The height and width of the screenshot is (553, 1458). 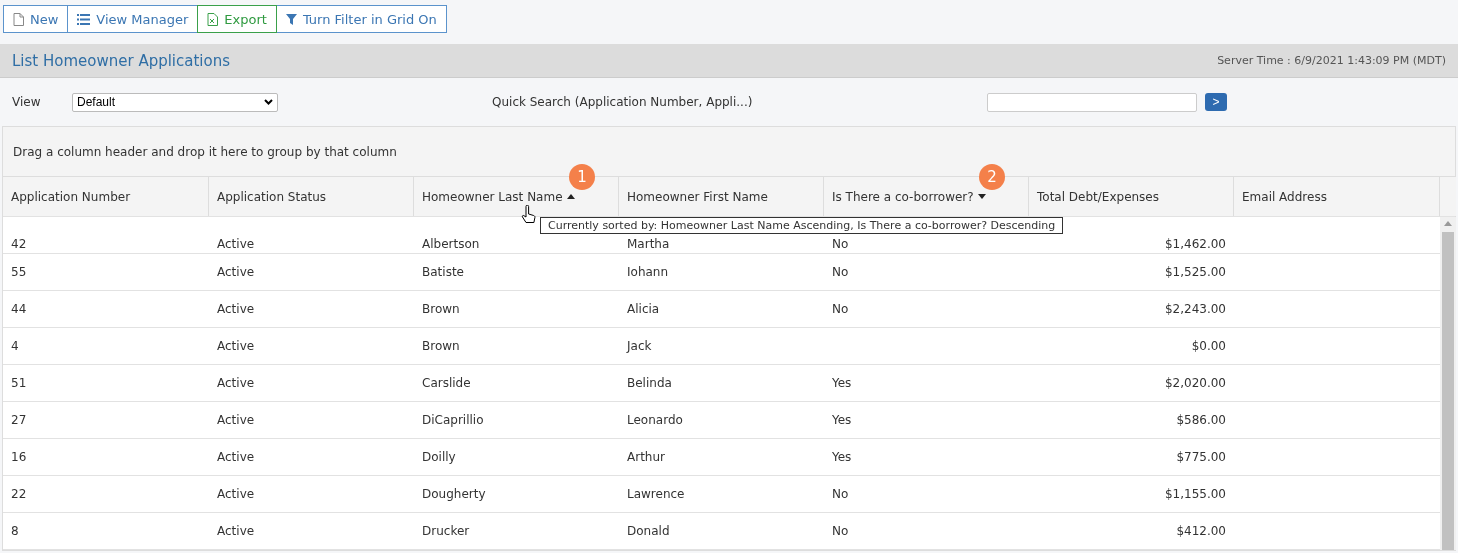 I want to click on table-cell-text: Belinda, so click(x=649, y=383).